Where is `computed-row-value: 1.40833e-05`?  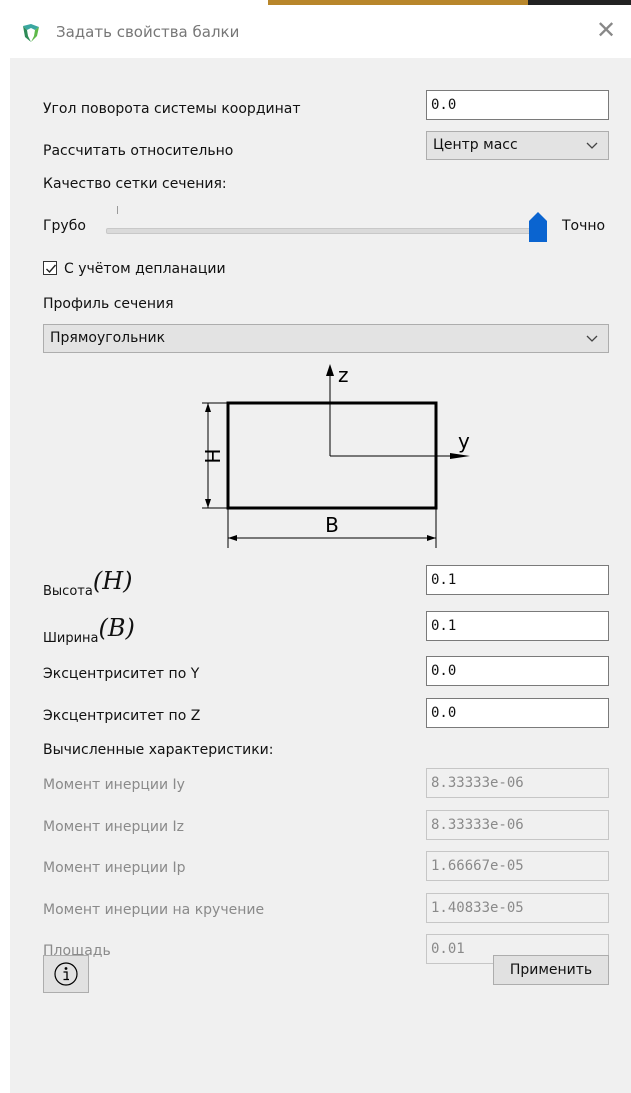
computed-row-value: 1.40833e-05 is located at coordinates (517, 908).